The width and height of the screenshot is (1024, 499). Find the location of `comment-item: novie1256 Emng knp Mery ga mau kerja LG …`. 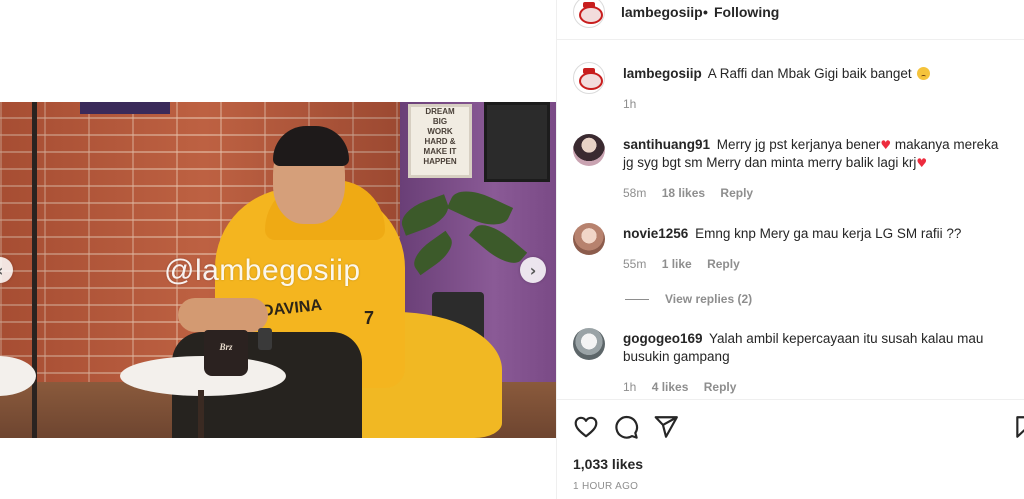

comment-item: novie1256 Emng knp Mery ga mau kerja LG … is located at coordinates (813, 234).